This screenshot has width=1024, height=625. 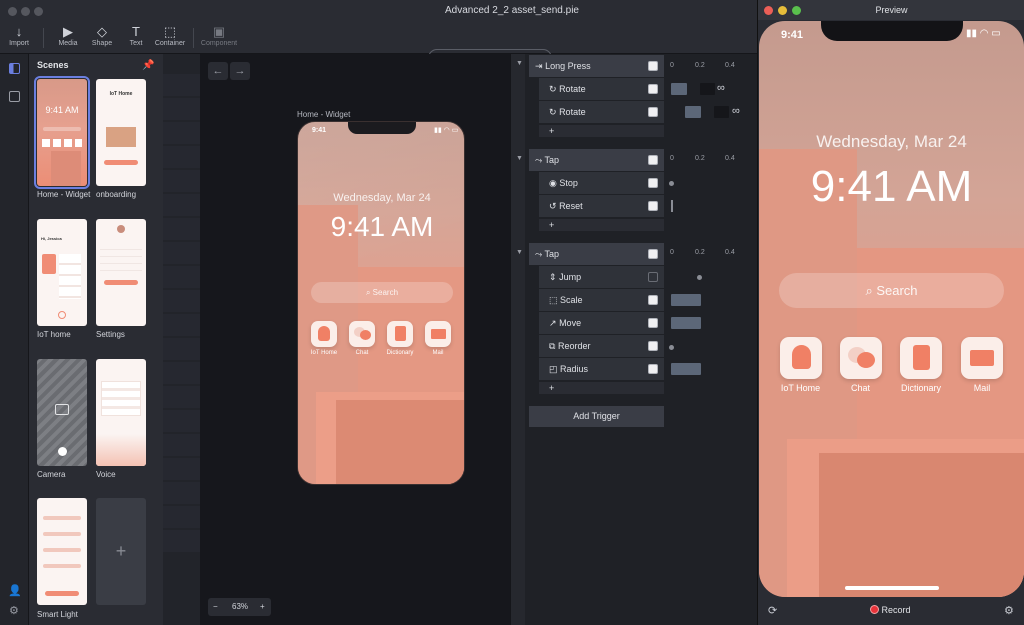 What do you see at coordinates (262, 607) in the screenshot?
I see `zoom-in-button: +` at bounding box center [262, 607].